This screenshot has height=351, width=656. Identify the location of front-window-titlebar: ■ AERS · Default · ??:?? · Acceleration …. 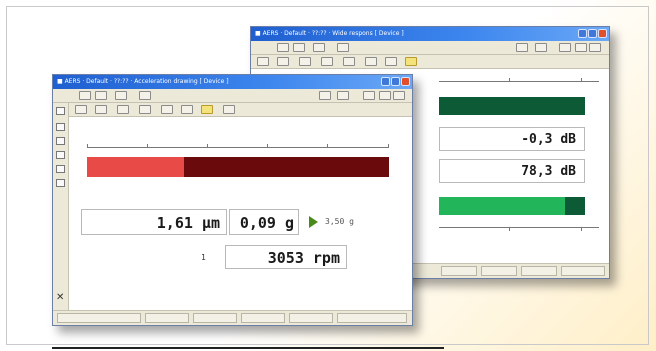
(232, 82).